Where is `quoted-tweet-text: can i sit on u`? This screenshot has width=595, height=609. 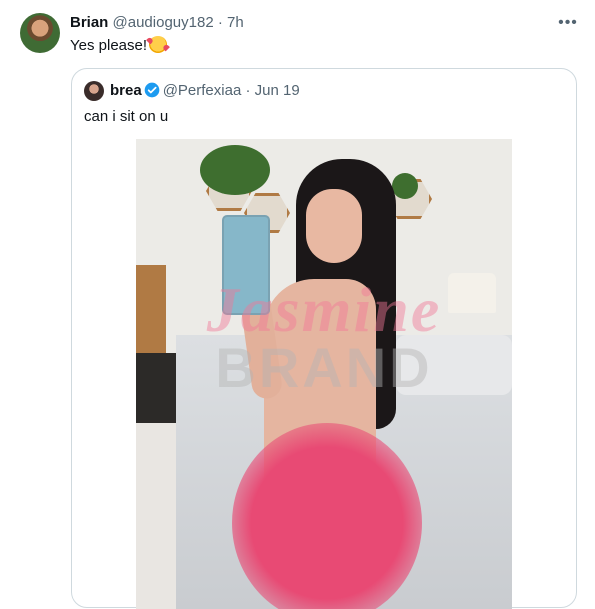 quoted-tweet-text: can i sit on u is located at coordinates (126, 116).